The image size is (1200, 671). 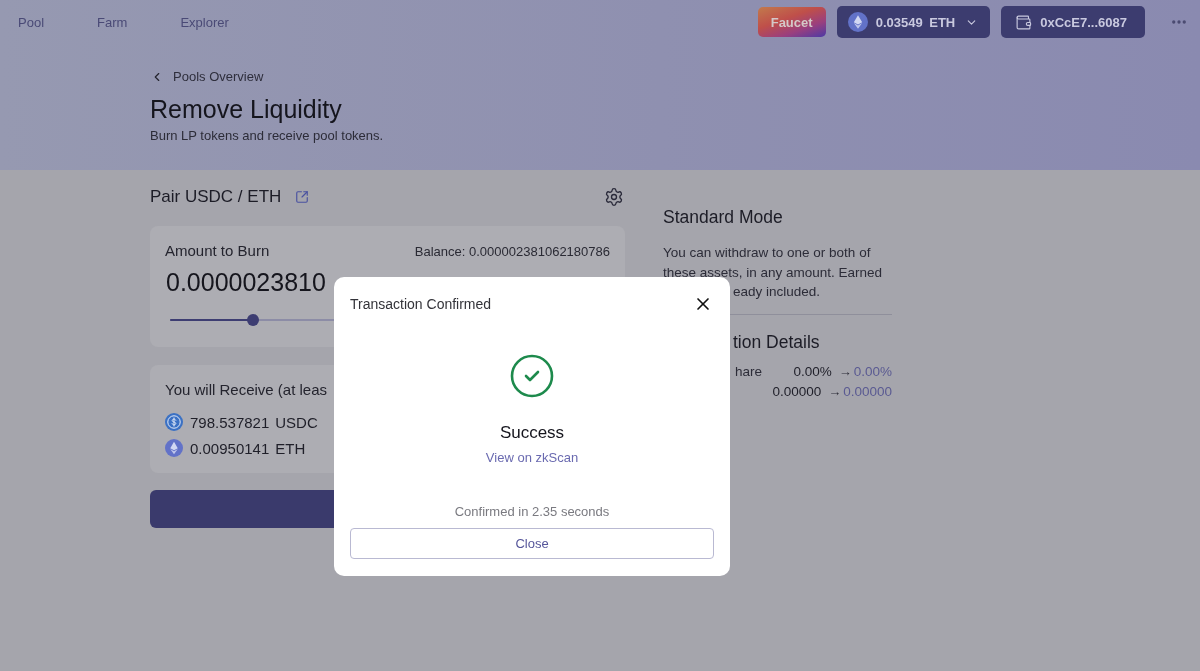 I want to click on token-symbol: ETH, so click(x=290, y=448).